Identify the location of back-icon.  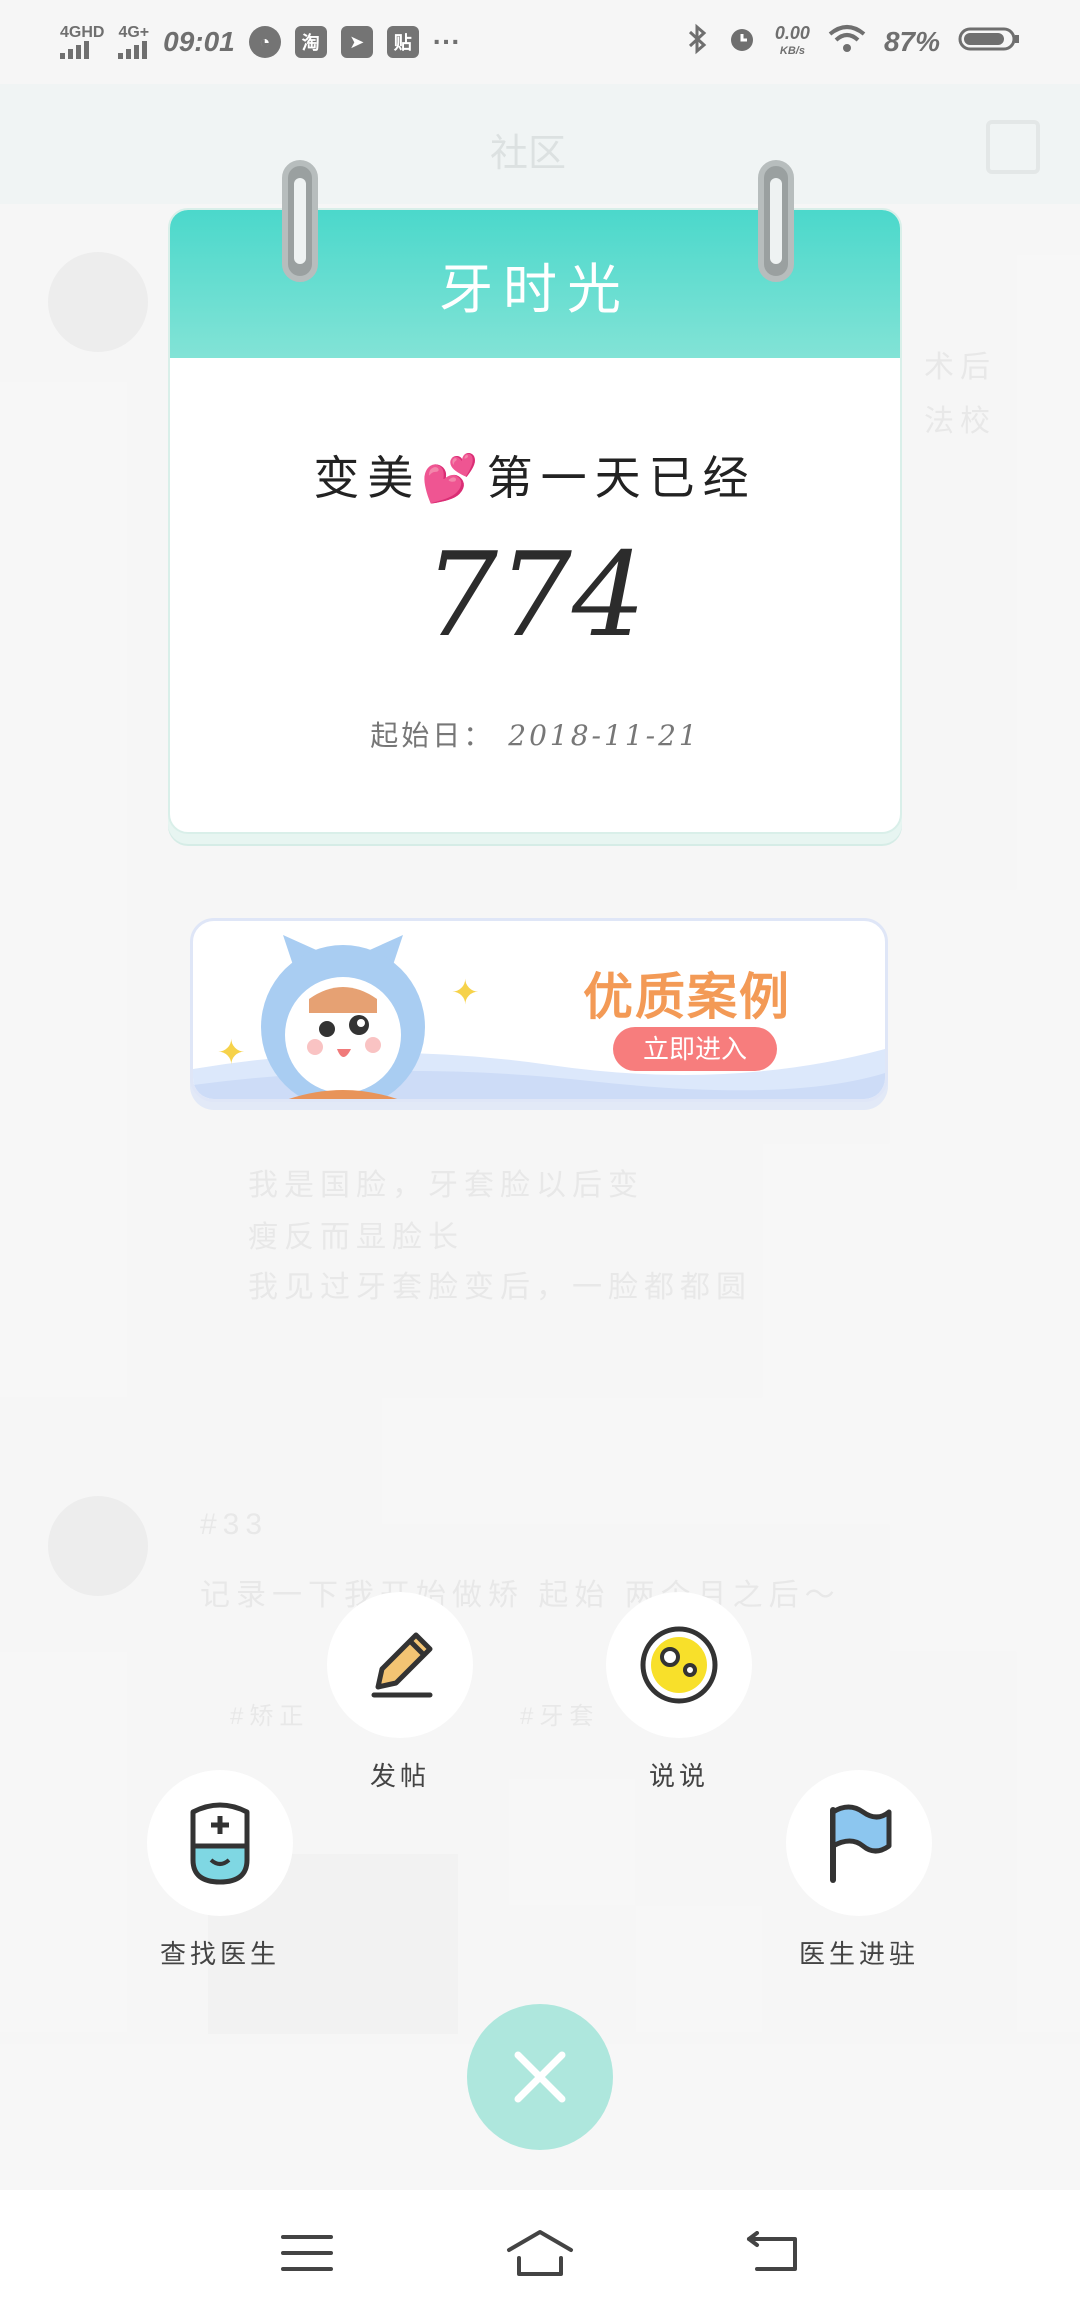
(772, 2251).